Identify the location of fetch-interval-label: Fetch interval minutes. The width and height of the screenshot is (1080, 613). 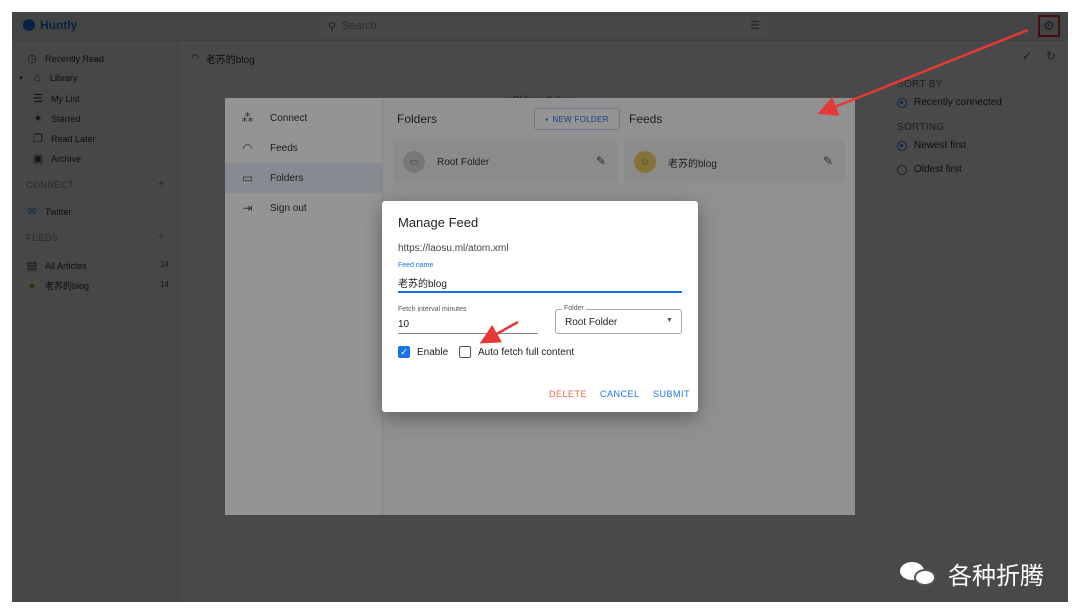
(432, 309).